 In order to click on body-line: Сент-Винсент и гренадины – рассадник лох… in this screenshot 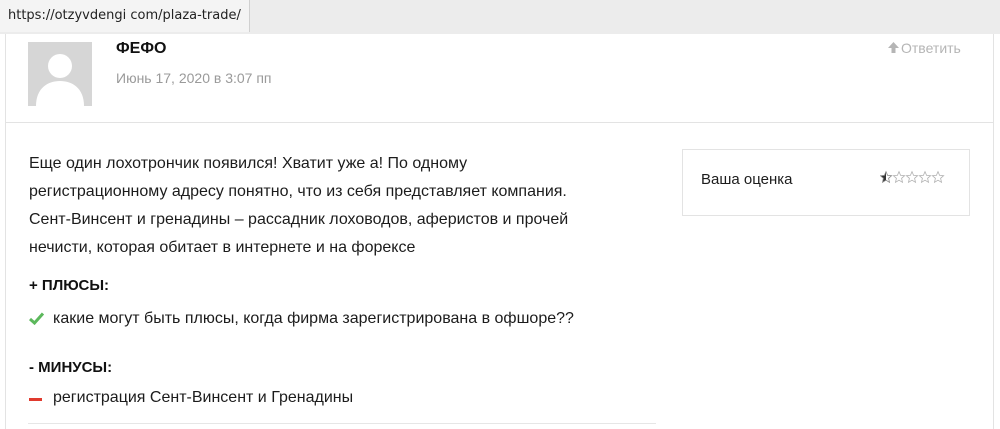, I will do `click(299, 219)`.